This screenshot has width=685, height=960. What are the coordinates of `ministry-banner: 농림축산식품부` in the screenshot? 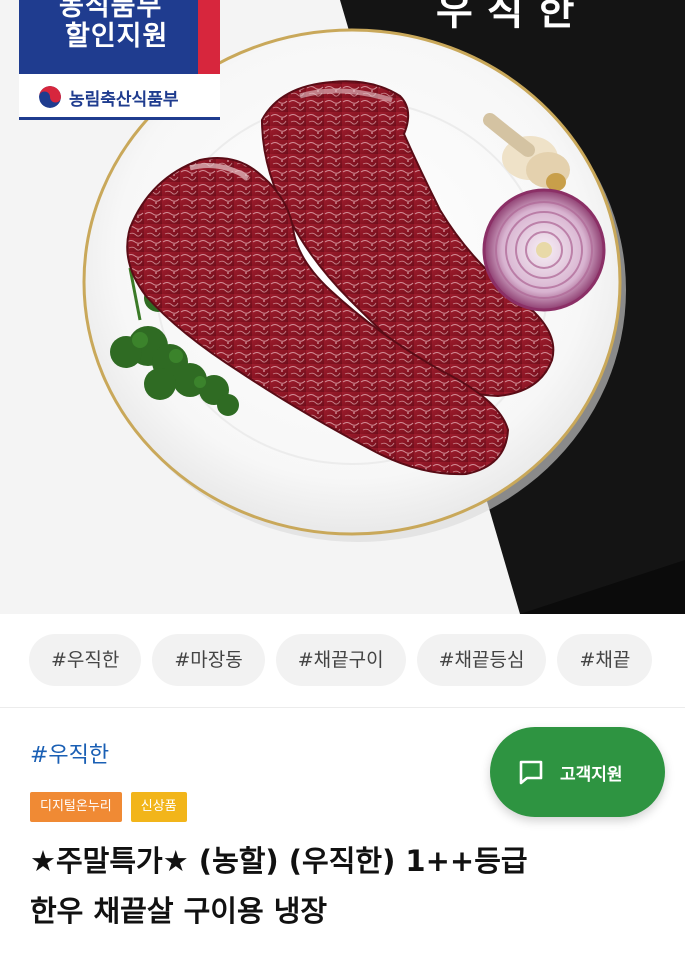 It's located at (119, 97).